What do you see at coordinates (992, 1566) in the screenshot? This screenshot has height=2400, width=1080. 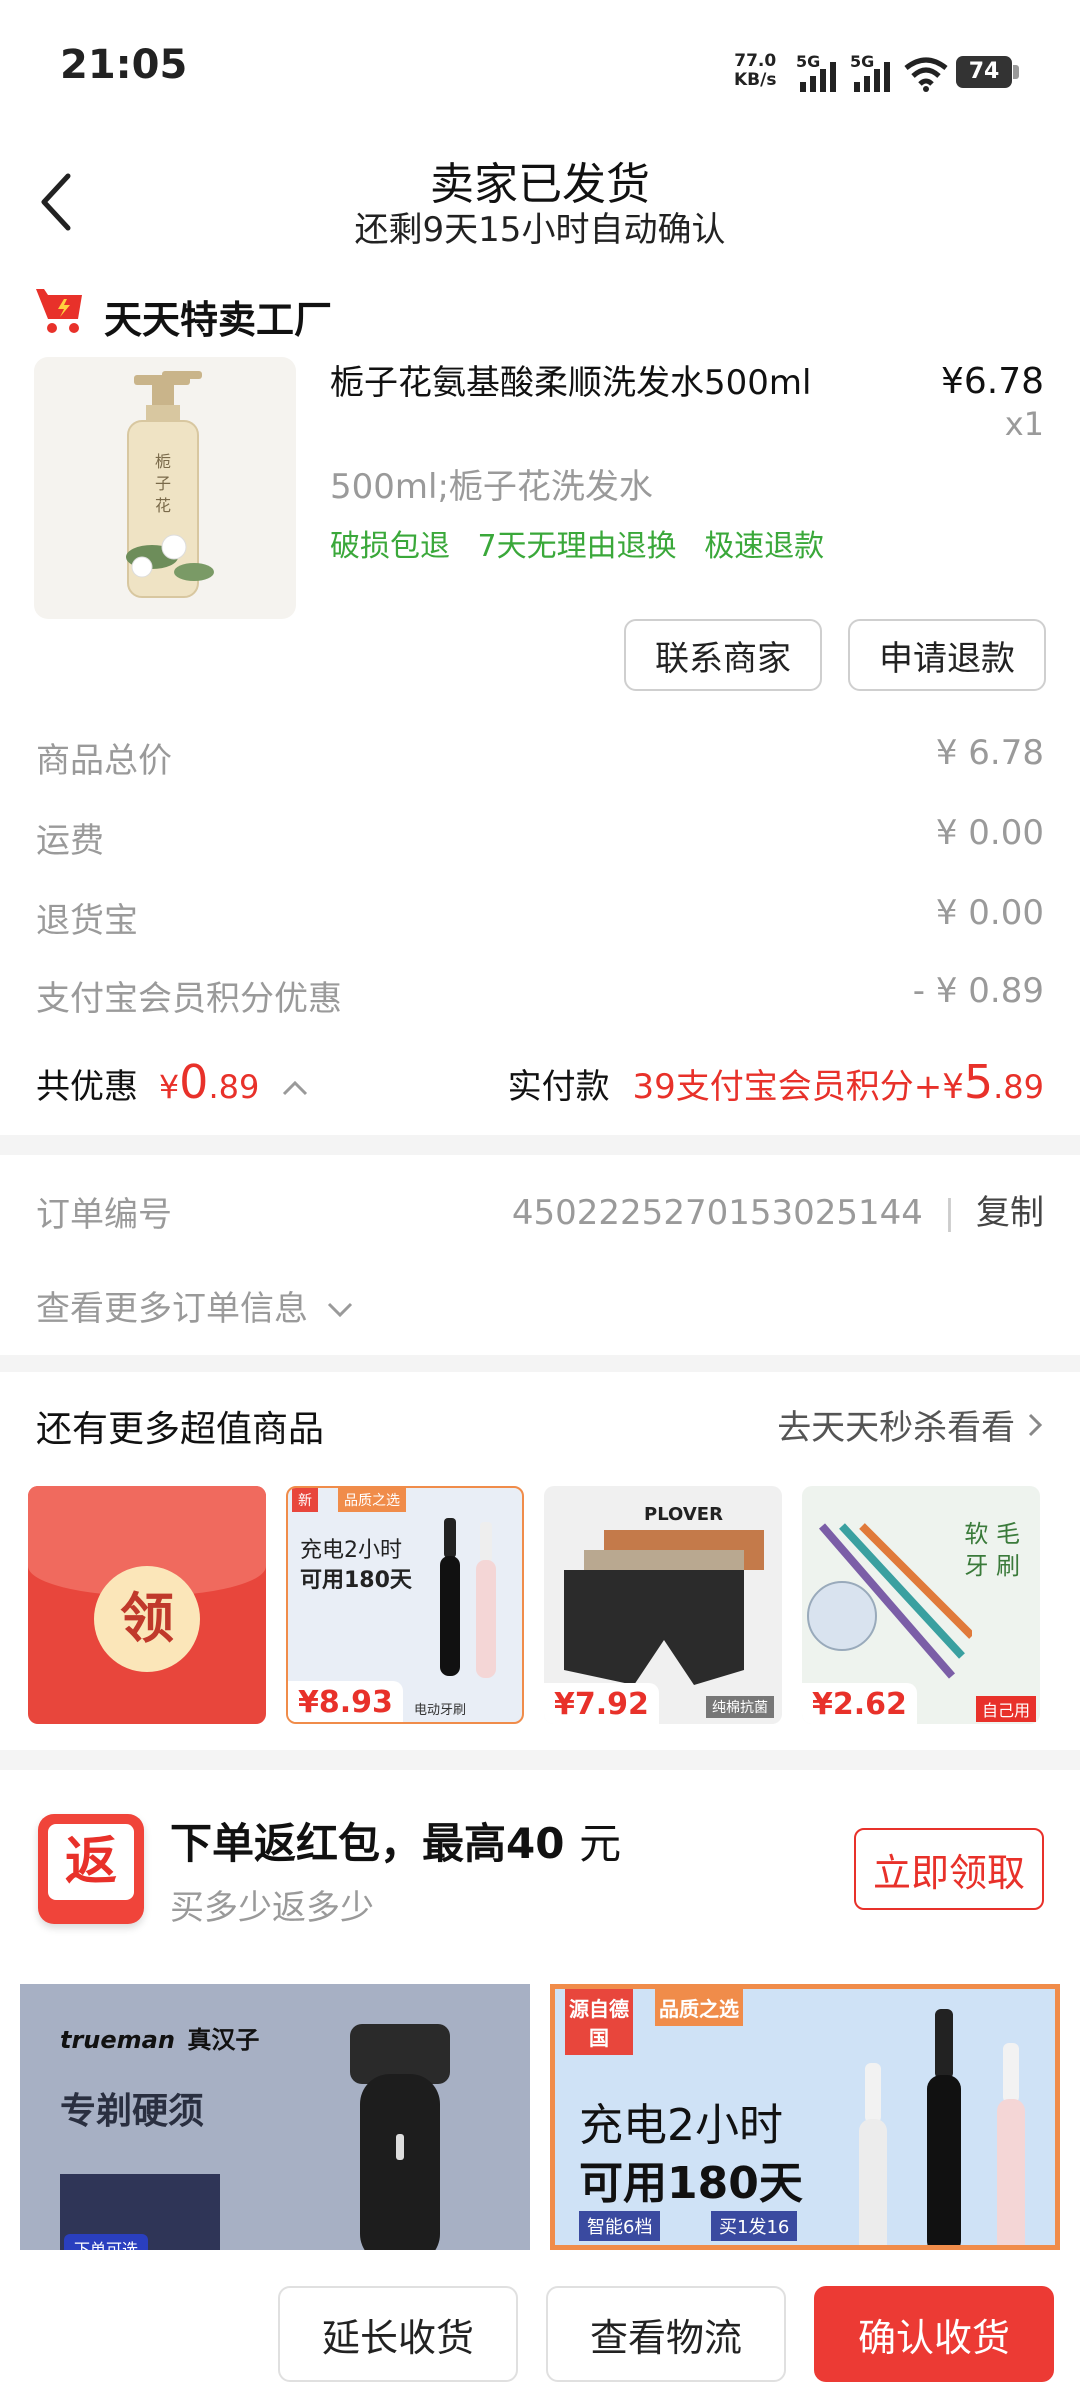 I see `rec-item-line2: 牙 刷` at bounding box center [992, 1566].